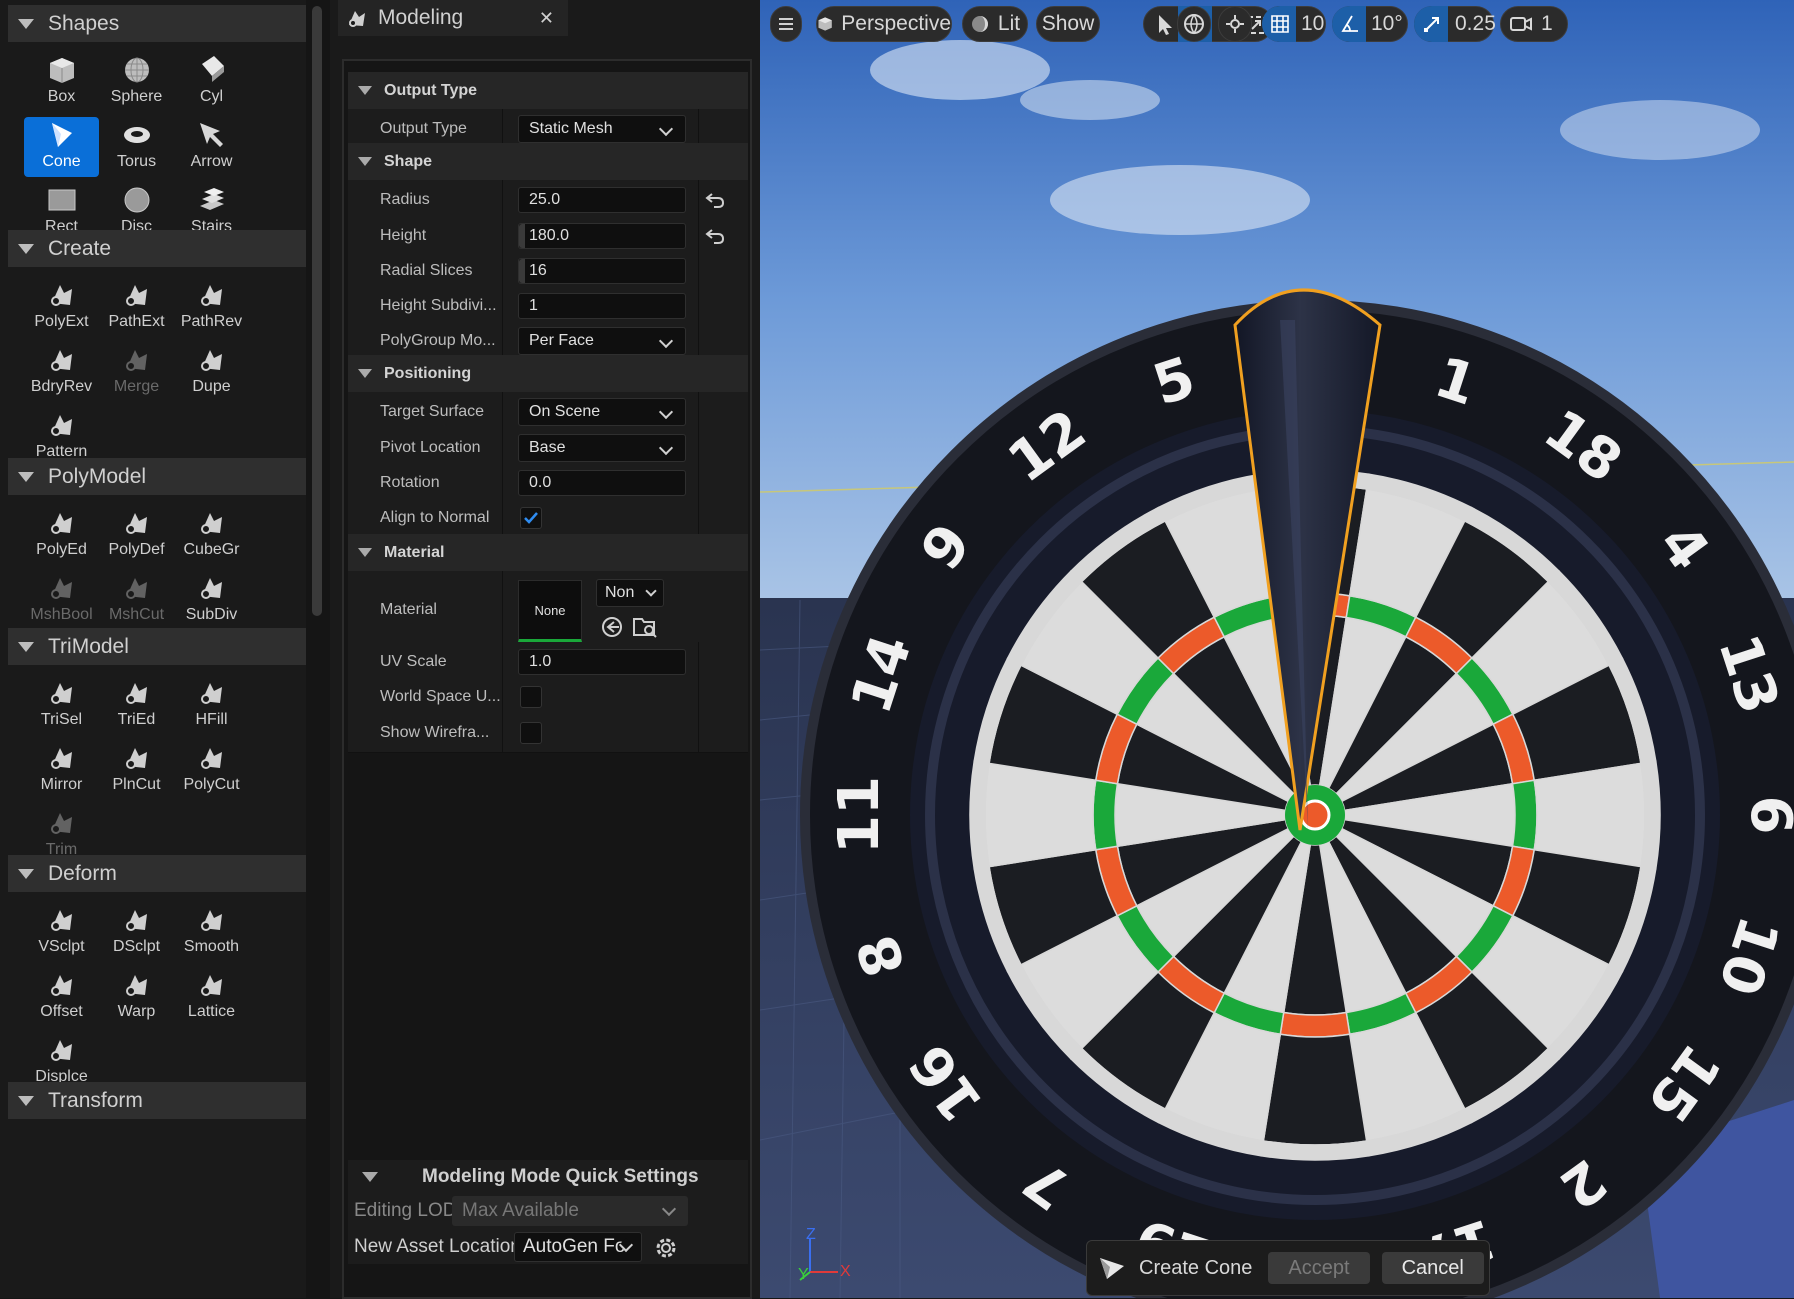 Image resolution: width=1794 pixels, height=1299 pixels. I want to click on tool-button-warp: Warp, so click(136, 997).